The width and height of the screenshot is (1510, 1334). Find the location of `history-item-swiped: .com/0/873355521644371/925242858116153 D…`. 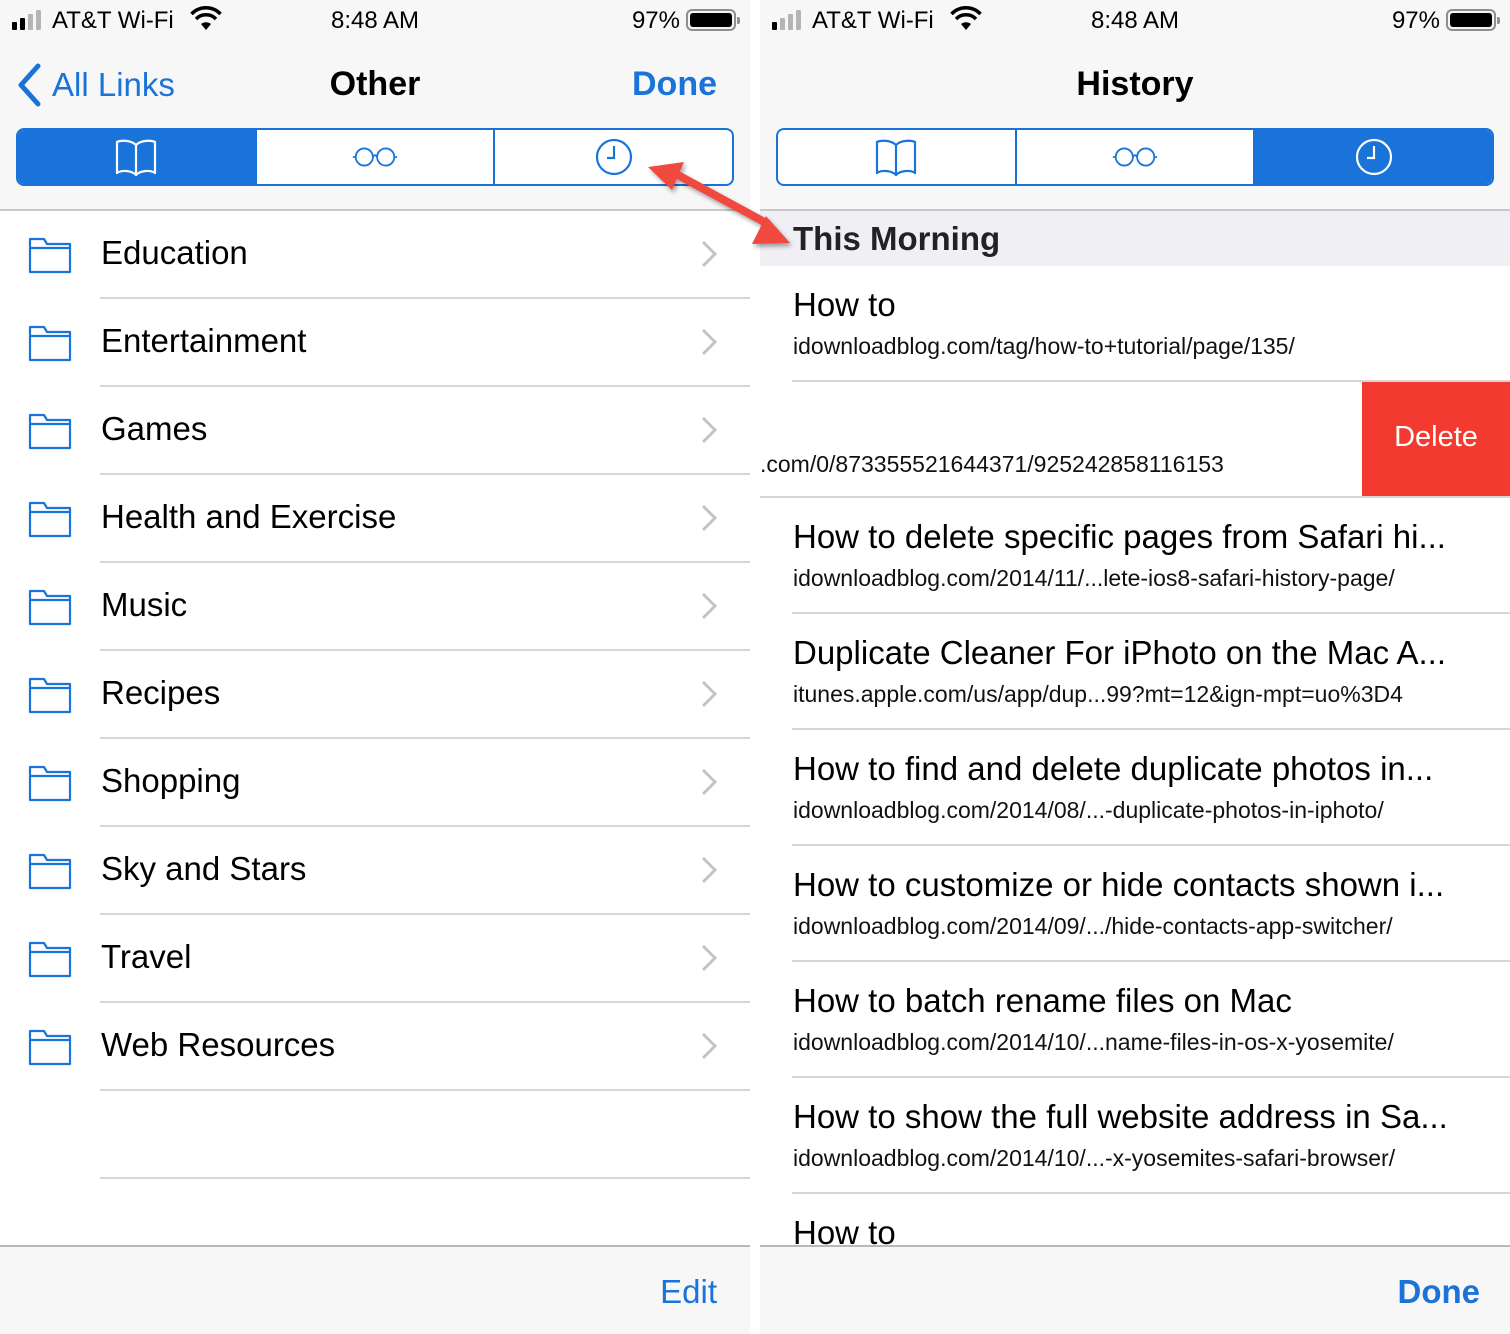

history-item-swiped: .com/0/873355521644371/925242858116153 D… is located at coordinates (1135, 440).